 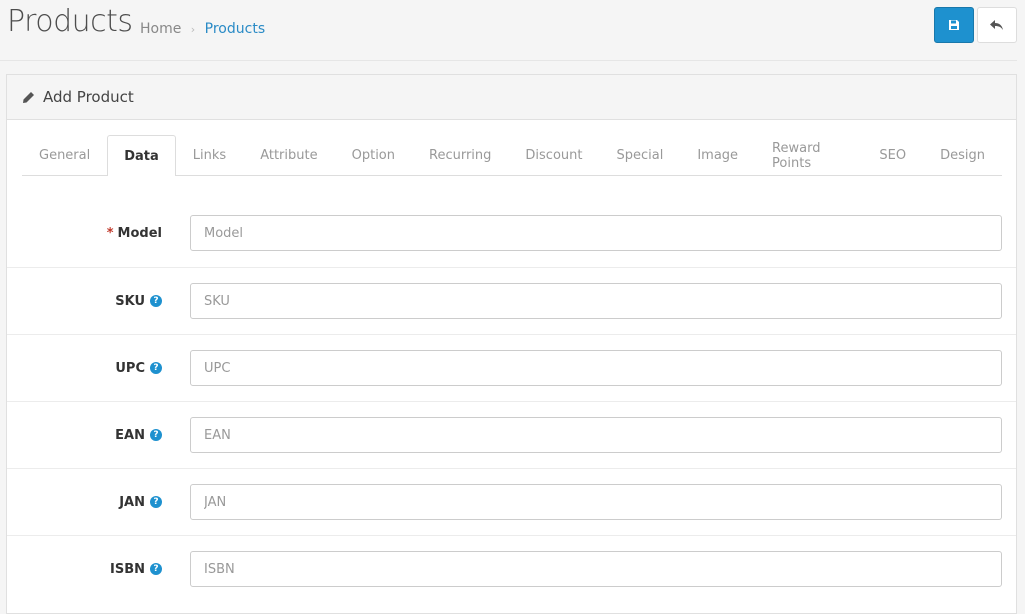 I want to click on ean-input, so click(x=596, y=435).